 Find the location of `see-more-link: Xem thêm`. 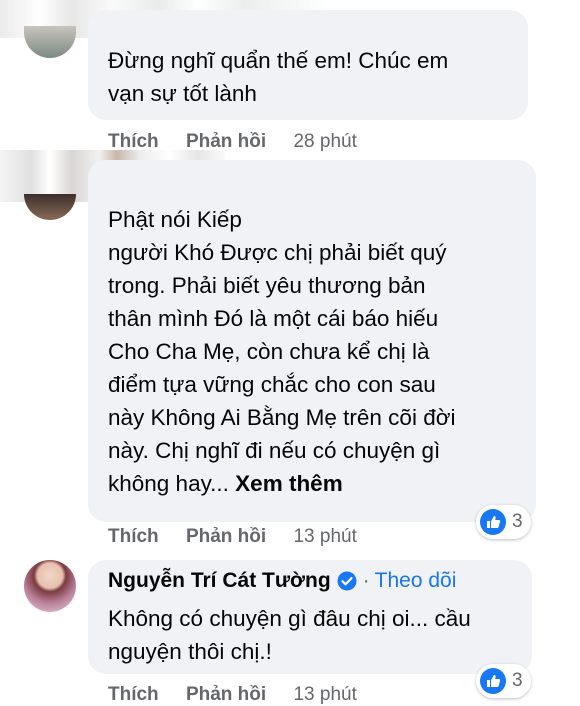

see-more-link: Xem thêm is located at coordinates (289, 483).